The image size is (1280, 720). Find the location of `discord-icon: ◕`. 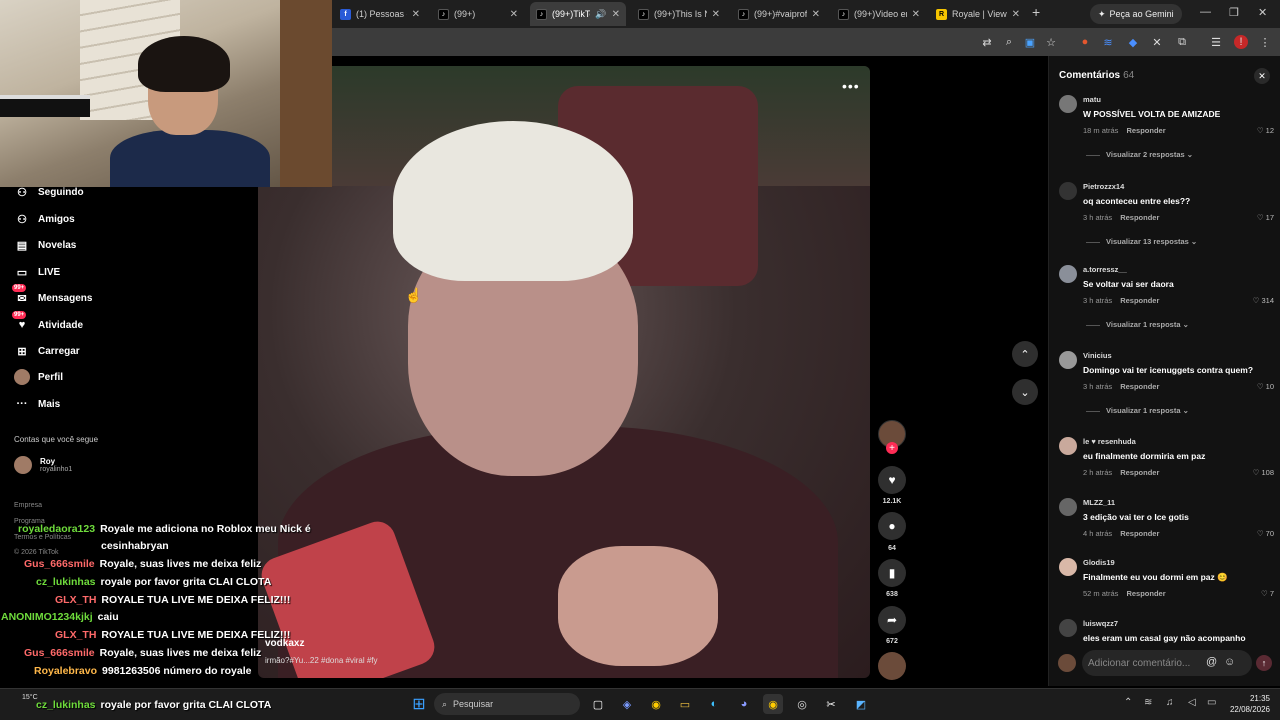

discord-icon: ◕ is located at coordinates (744, 704).